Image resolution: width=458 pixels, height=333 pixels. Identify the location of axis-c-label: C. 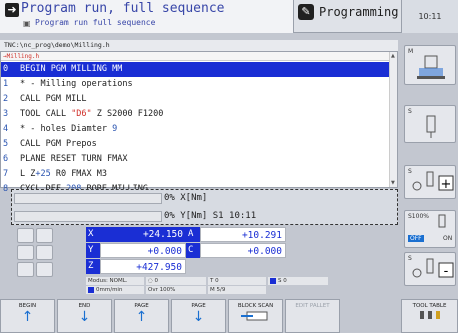
(193, 250).